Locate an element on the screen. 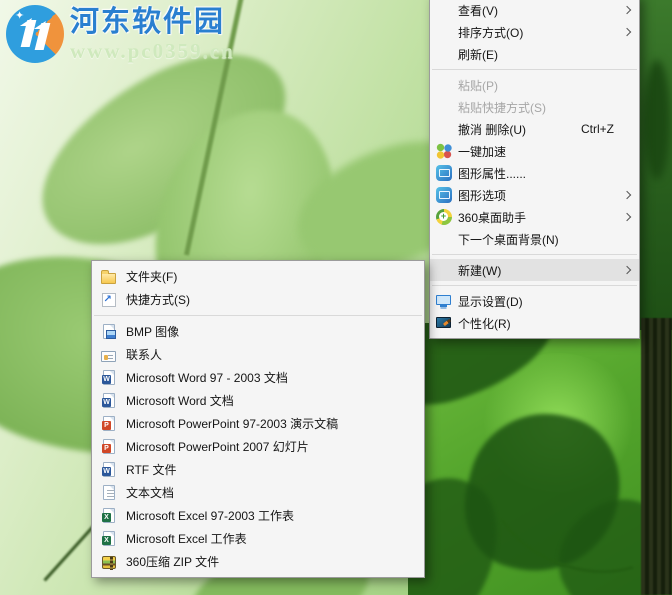  submenu-item-text-document: 文本文档 is located at coordinates (258, 492).